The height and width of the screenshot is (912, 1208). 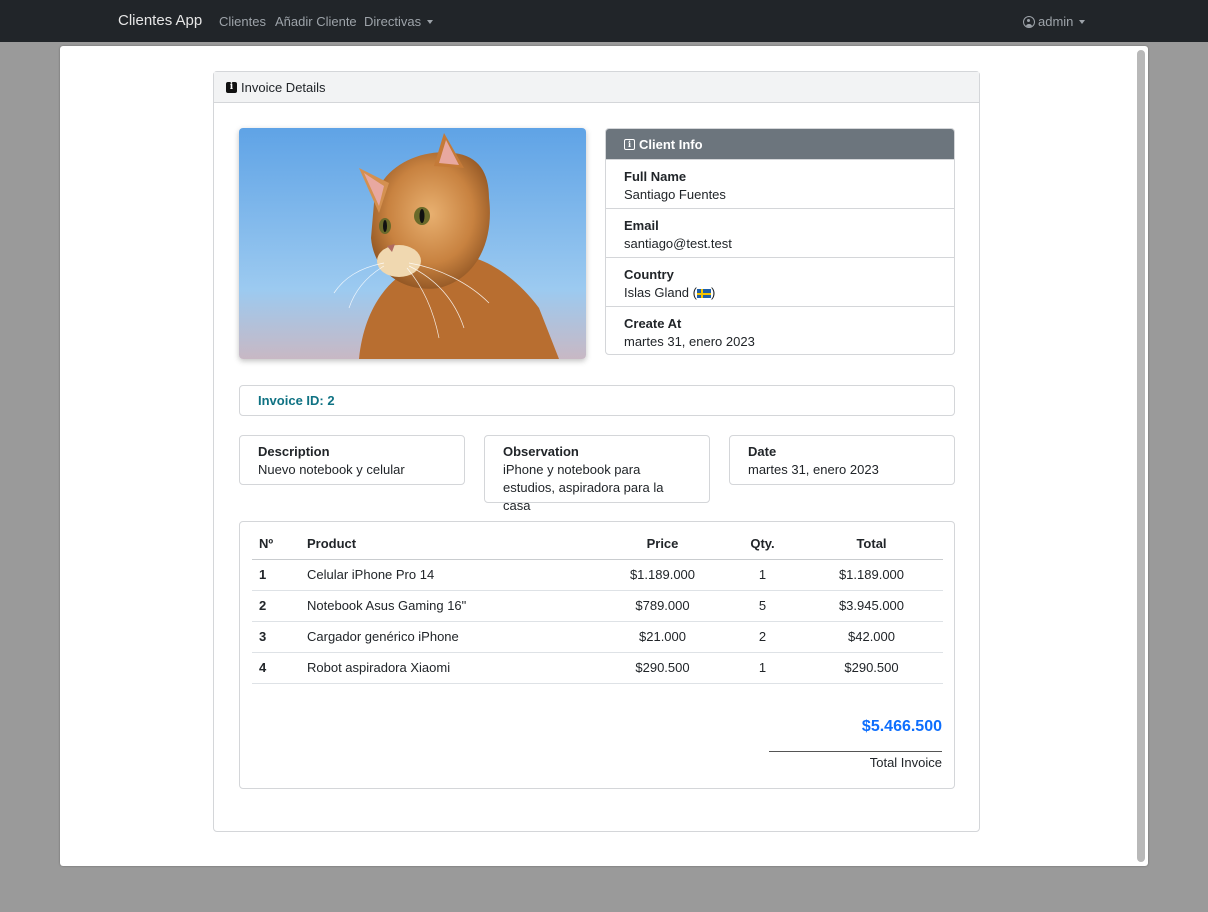 I want to click on row-price: $789.000, so click(x=662, y=606).